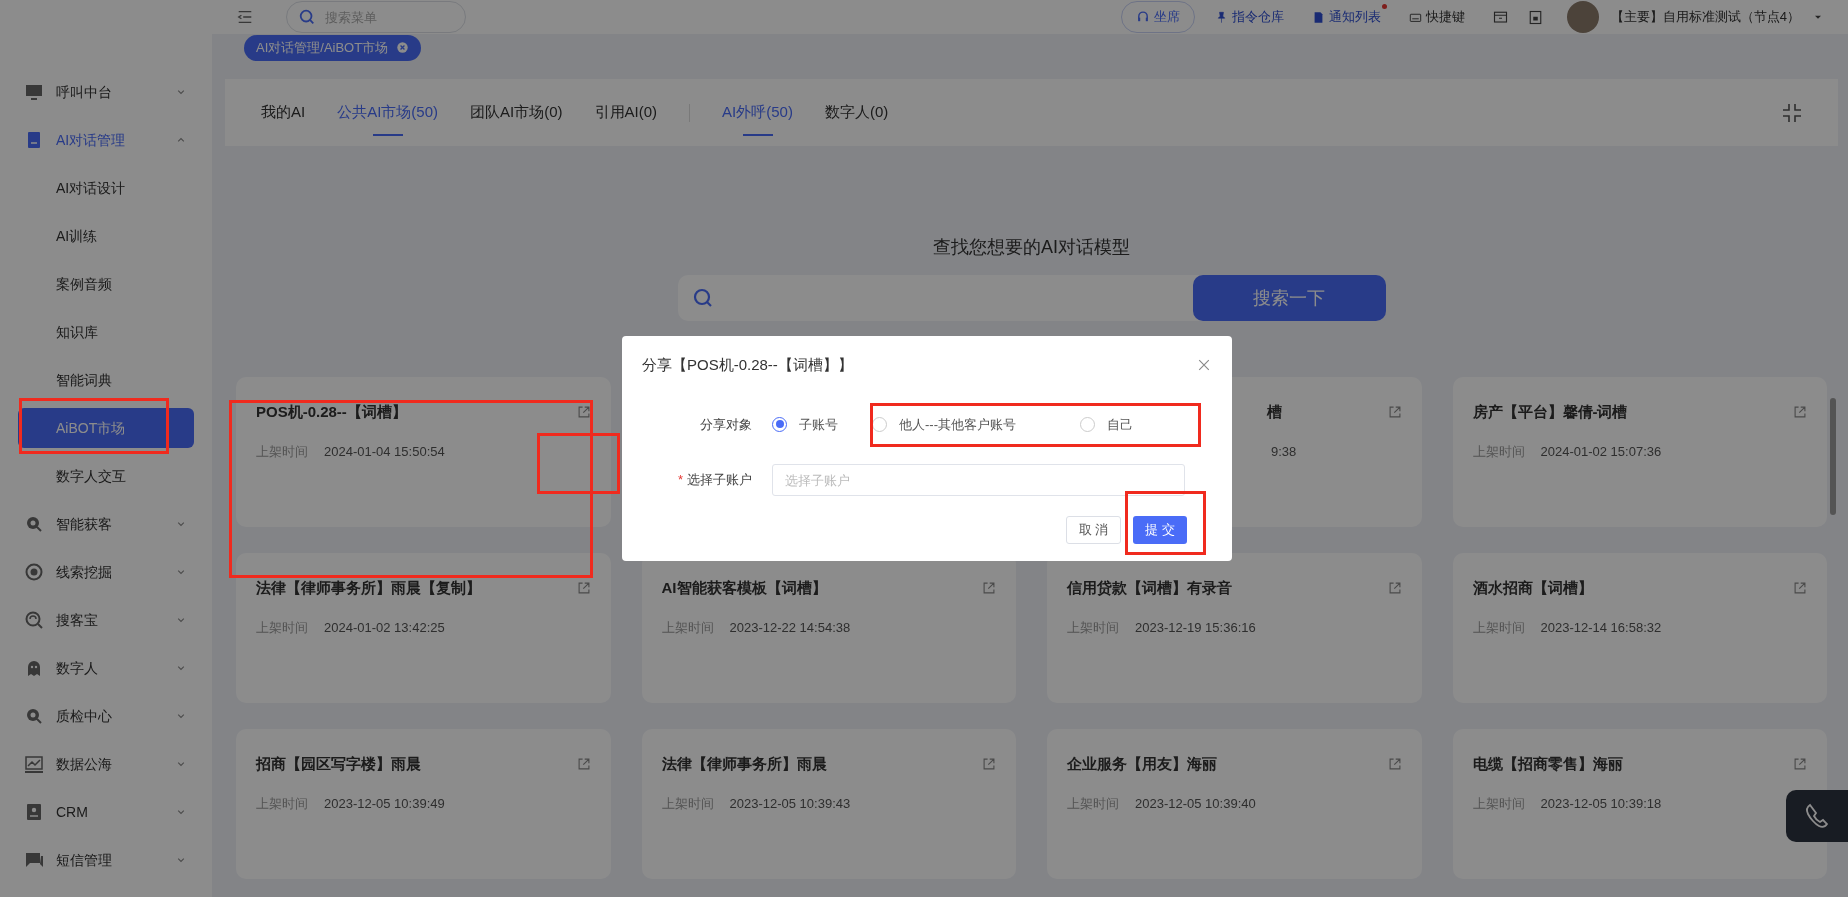 The width and height of the screenshot is (1848, 897). What do you see at coordinates (1792, 112) in the screenshot?
I see `collapse-icon` at bounding box center [1792, 112].